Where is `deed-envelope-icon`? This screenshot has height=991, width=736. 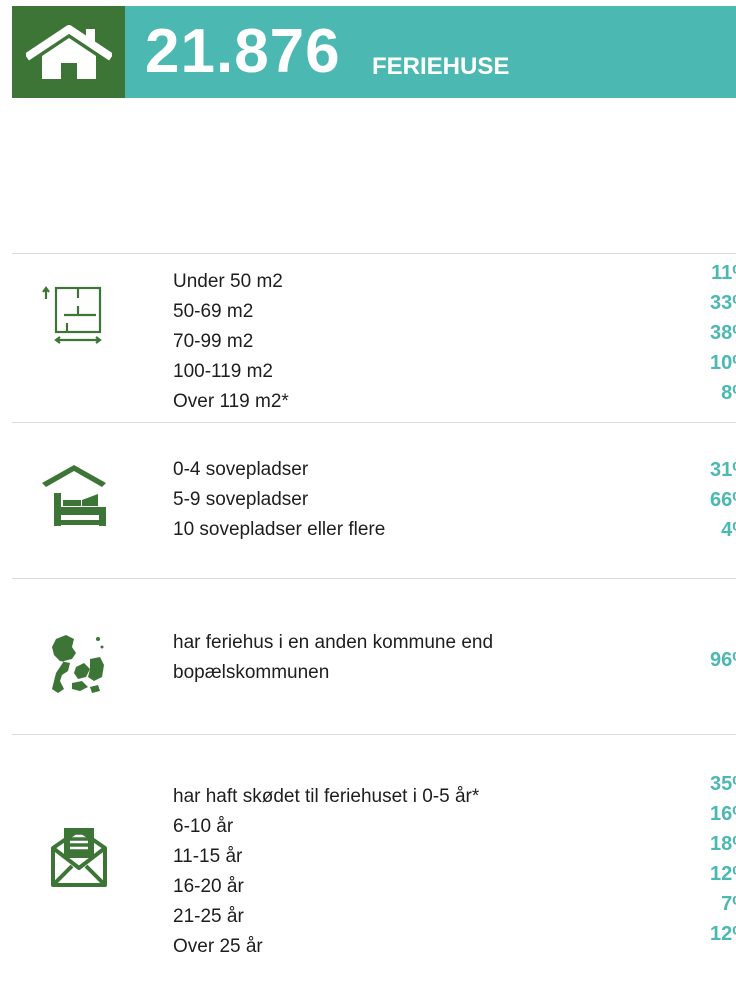 deed-envelope-icon is located at coordinates (79, 859).